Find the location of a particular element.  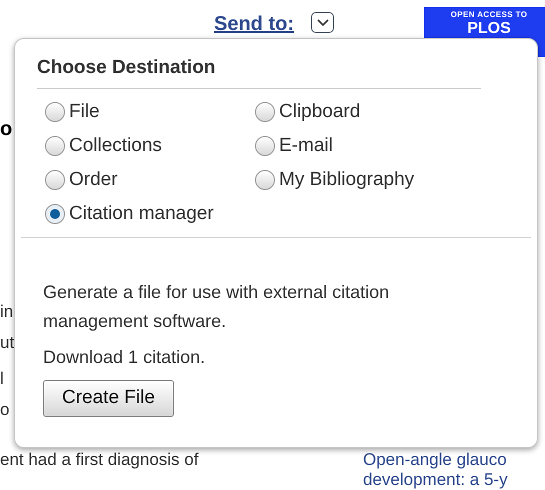

create-file-button: Create File is located at coordinates (108, 398).